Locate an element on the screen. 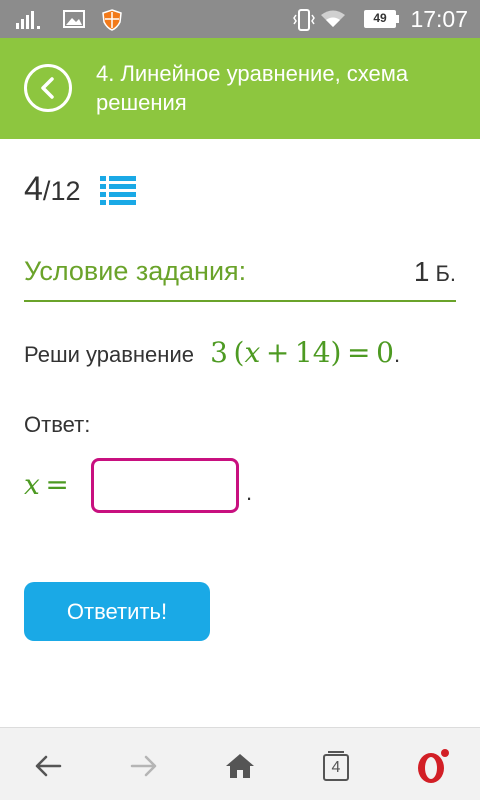 The image size is (480, 800). task-statement: Реши уравнение 3 (x + 14) = 0. is located at coordinates (212, 352).